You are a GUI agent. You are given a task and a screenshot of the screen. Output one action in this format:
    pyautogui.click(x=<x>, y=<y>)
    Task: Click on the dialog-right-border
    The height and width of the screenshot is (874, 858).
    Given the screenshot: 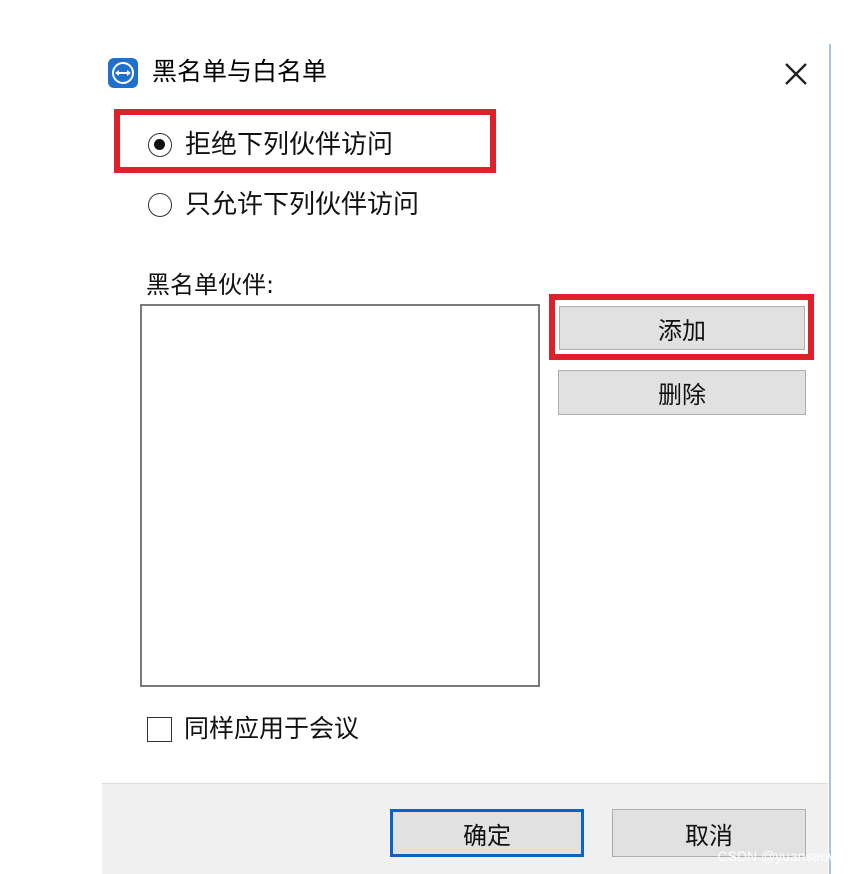 What is the action you would take?
    pyautogui.click(x=830, y=459)
    